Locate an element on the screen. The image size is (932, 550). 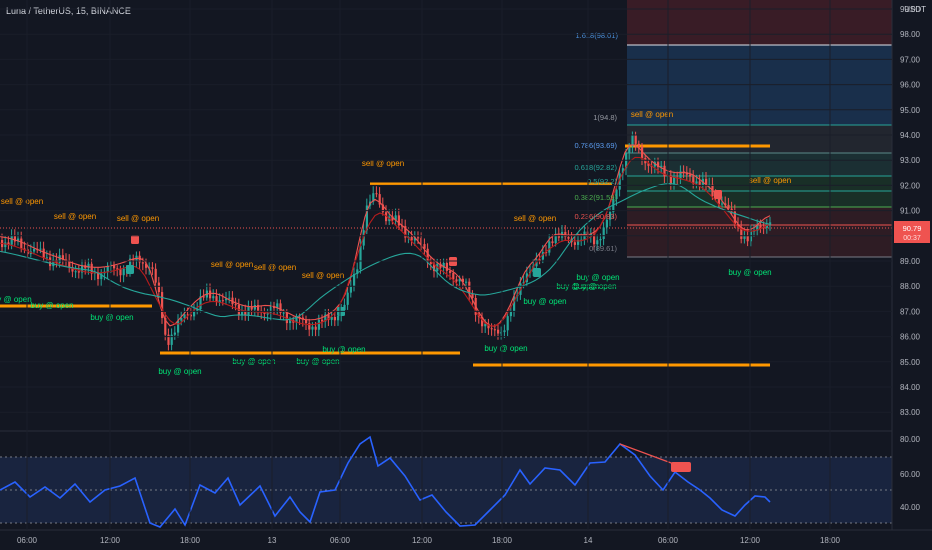
price-tick-label: 97.00 is located at coordinates (910, 59).